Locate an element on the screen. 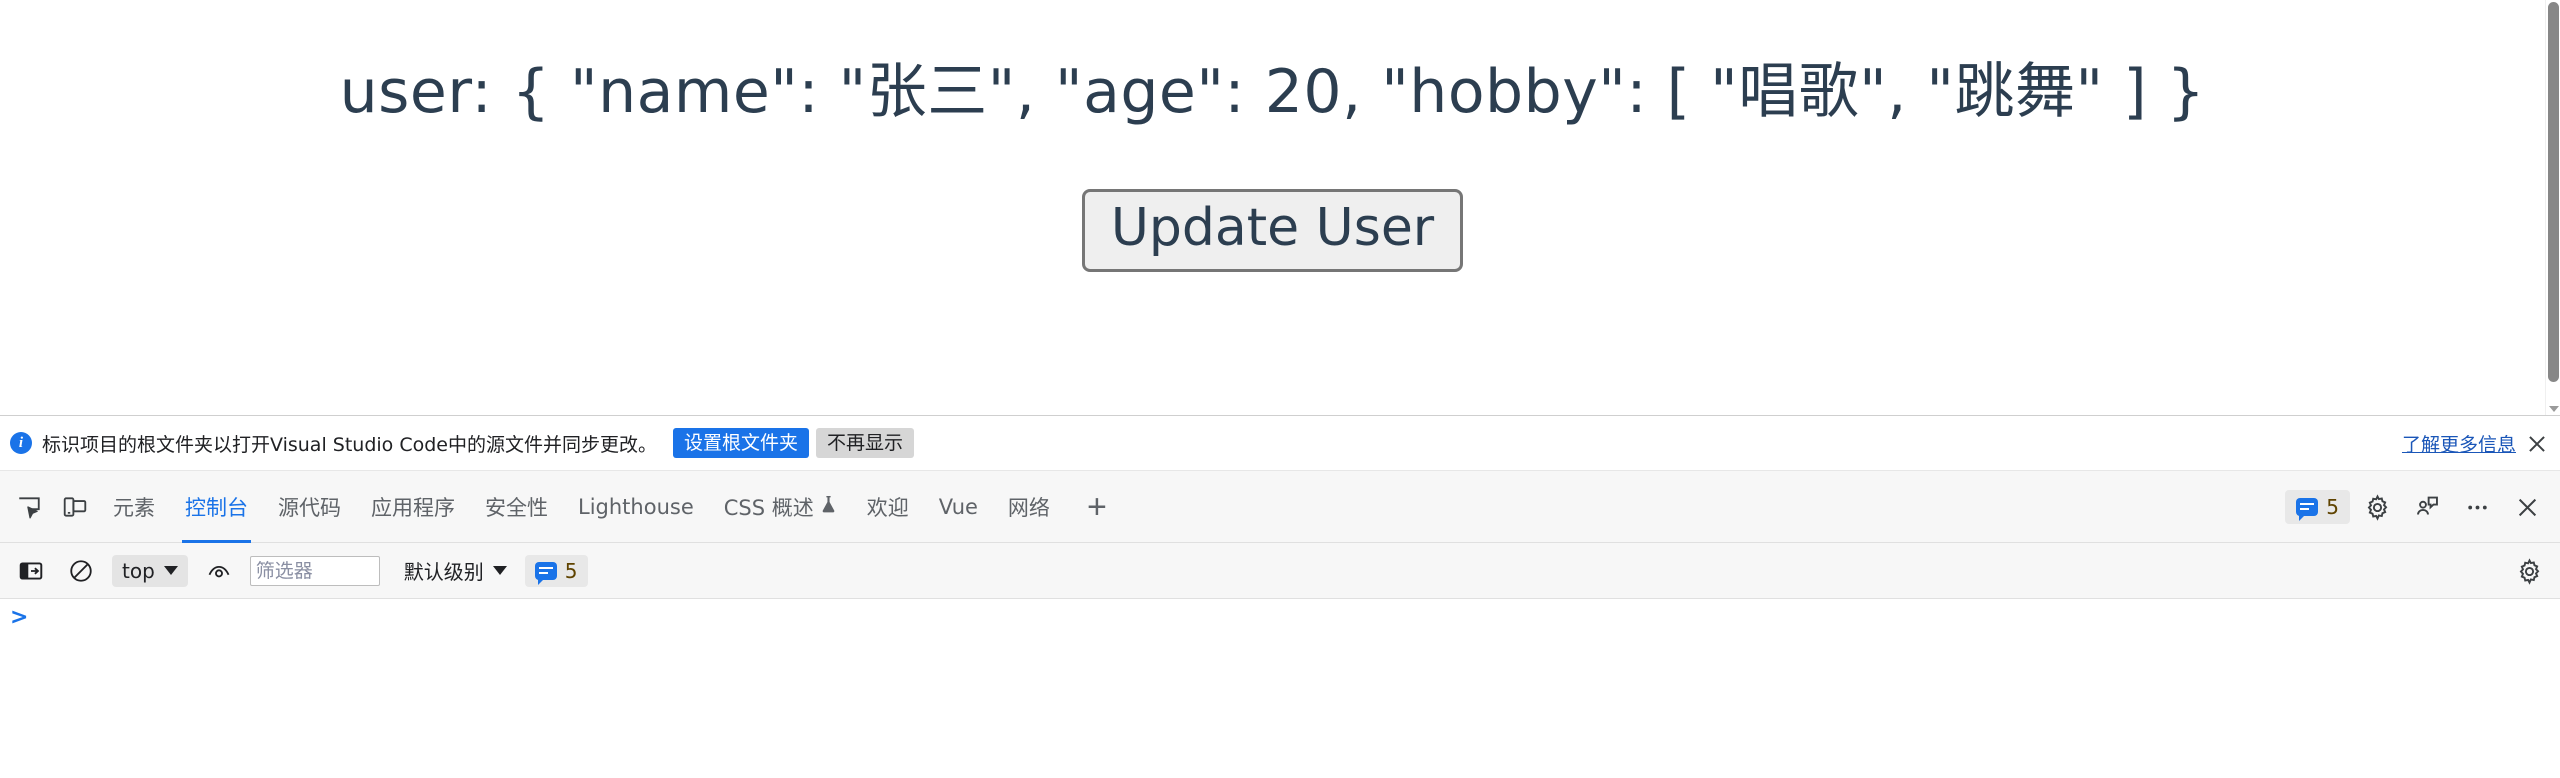 Image resolution: width=2560 pixels, height=778 pixels. execution-context-selector: top is located at coordinates (150, 570).